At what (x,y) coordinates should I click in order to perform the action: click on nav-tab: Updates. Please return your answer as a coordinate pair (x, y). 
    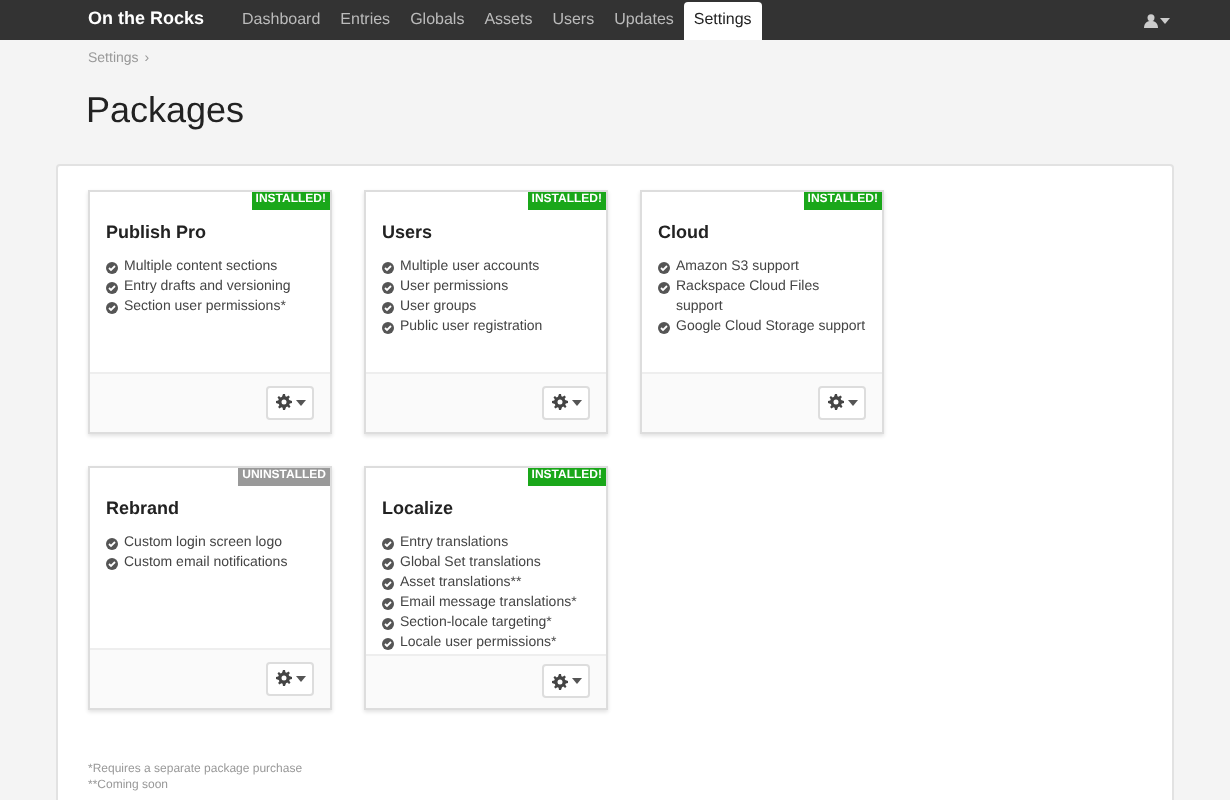
    Looking at the image, I should click on (644, 21).